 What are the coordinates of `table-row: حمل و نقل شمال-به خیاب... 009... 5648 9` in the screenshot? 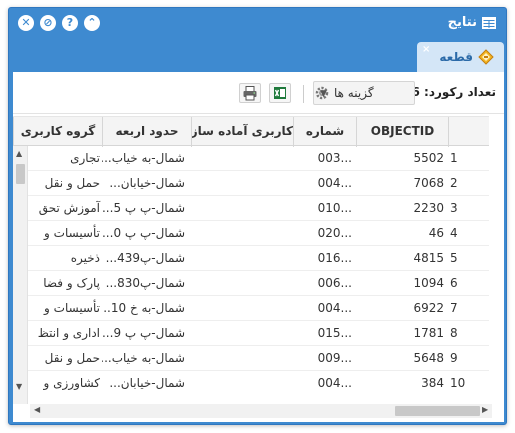 It's located at (251, 358).